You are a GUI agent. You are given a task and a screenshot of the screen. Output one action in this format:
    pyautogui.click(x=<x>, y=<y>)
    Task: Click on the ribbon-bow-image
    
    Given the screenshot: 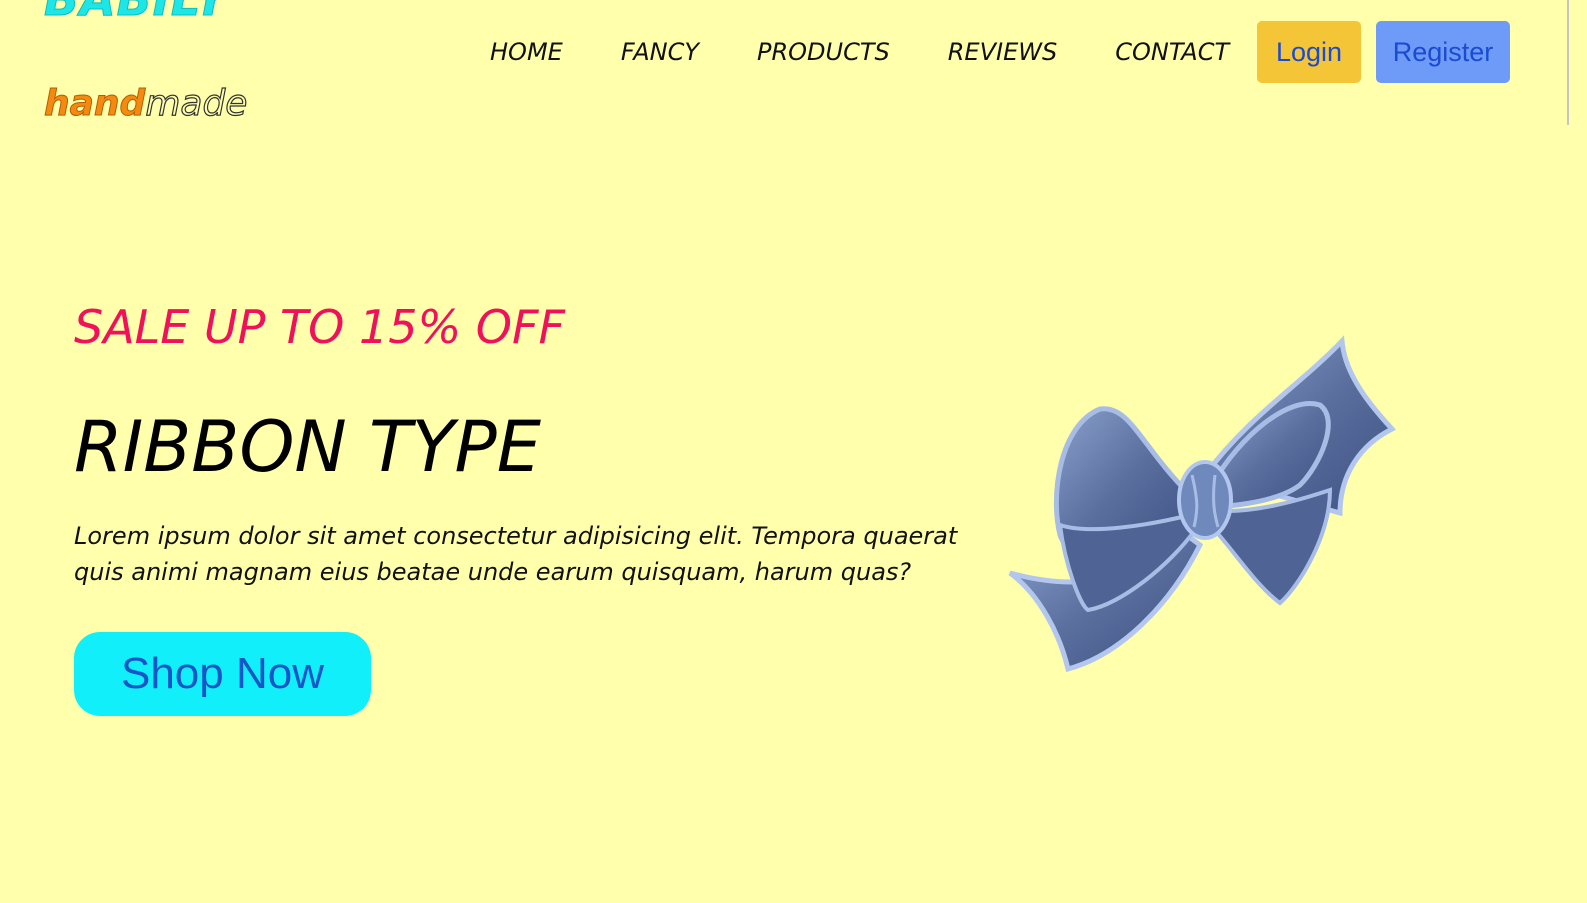 What is the action you would take?
    pyautogui.click(x=1200, y=507)
    